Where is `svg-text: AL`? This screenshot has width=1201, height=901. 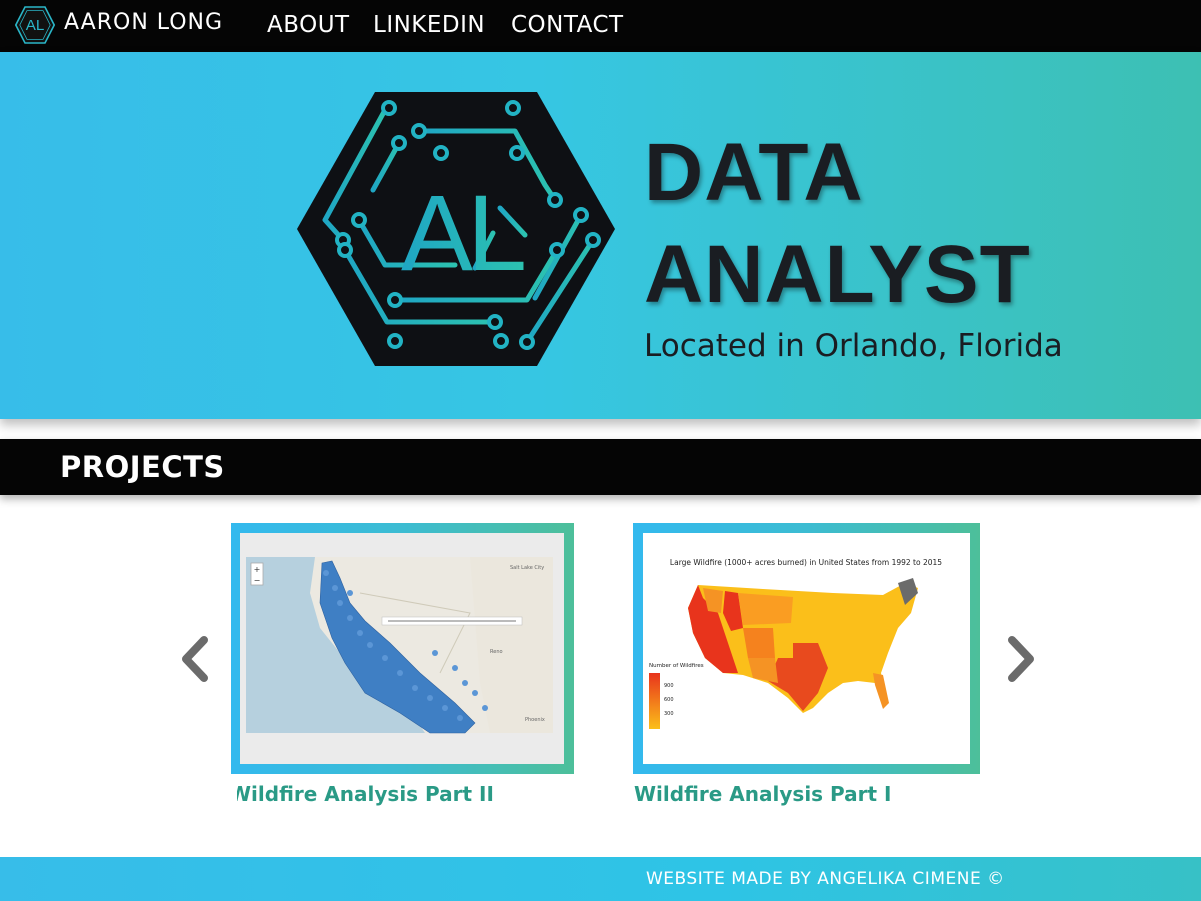 svg-text: AL is located at coordinates (35, 25).